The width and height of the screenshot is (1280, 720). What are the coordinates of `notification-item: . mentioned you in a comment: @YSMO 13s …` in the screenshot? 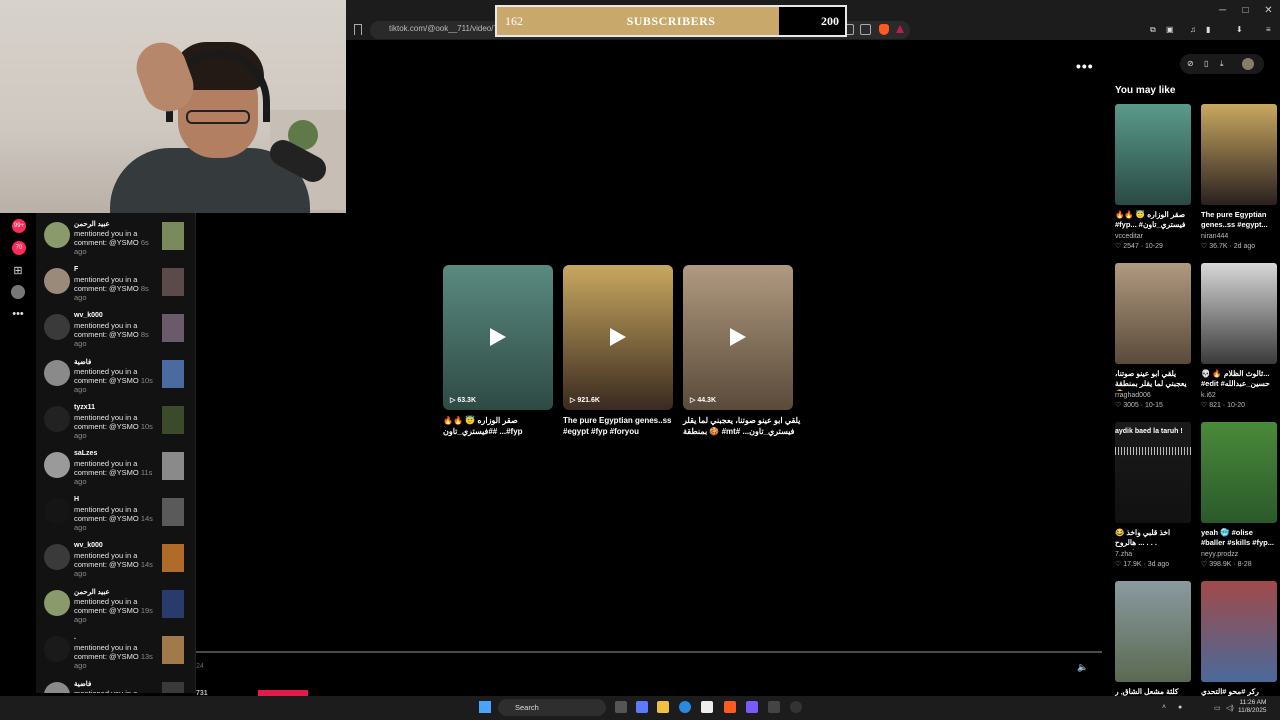 It's located at (116, 654).